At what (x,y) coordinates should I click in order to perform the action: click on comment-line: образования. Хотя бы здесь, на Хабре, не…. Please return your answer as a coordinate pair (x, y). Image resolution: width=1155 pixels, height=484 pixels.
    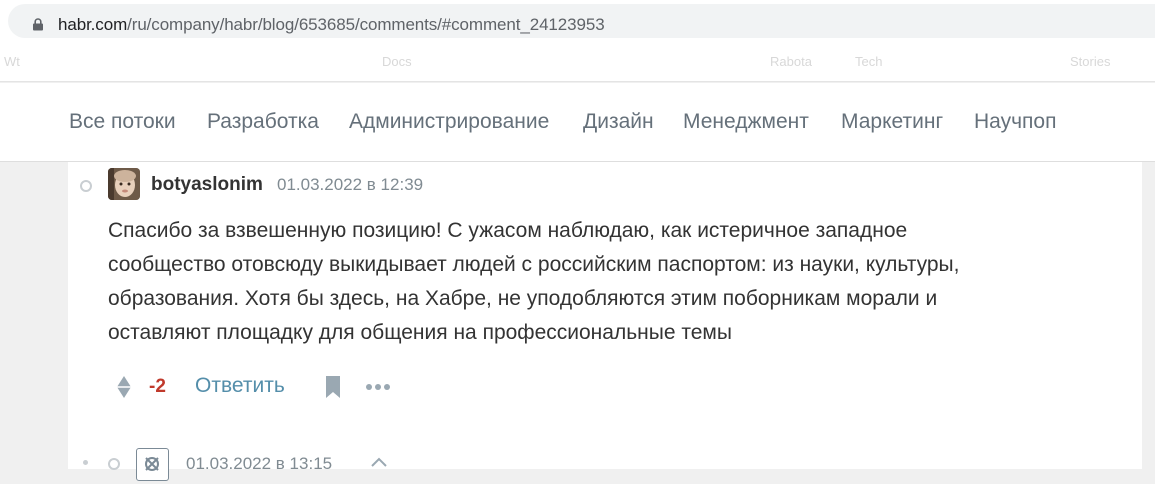
    Looking at the image, I should click on (523, 298).